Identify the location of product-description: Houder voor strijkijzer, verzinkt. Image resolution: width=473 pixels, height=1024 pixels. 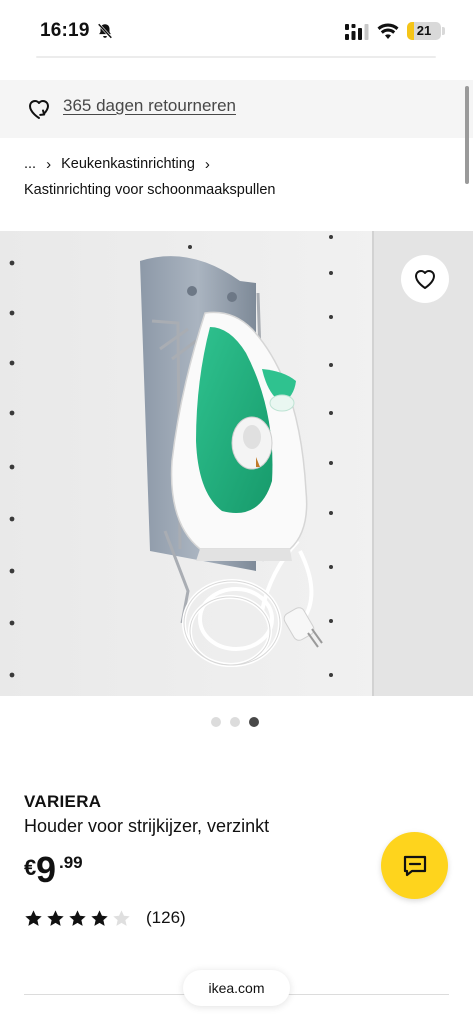
(147, 826).